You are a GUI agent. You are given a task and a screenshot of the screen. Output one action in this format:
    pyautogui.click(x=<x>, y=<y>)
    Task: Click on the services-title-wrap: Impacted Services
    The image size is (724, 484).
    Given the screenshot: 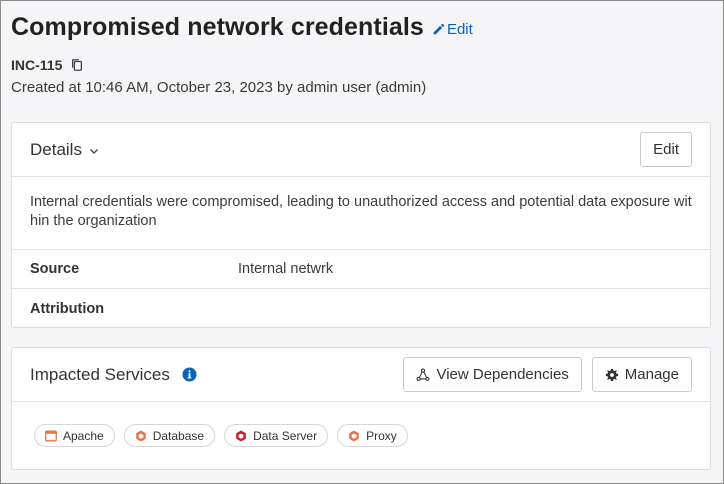 What is the action you would take?
    pyautogui.click(x=113, y=375)
    